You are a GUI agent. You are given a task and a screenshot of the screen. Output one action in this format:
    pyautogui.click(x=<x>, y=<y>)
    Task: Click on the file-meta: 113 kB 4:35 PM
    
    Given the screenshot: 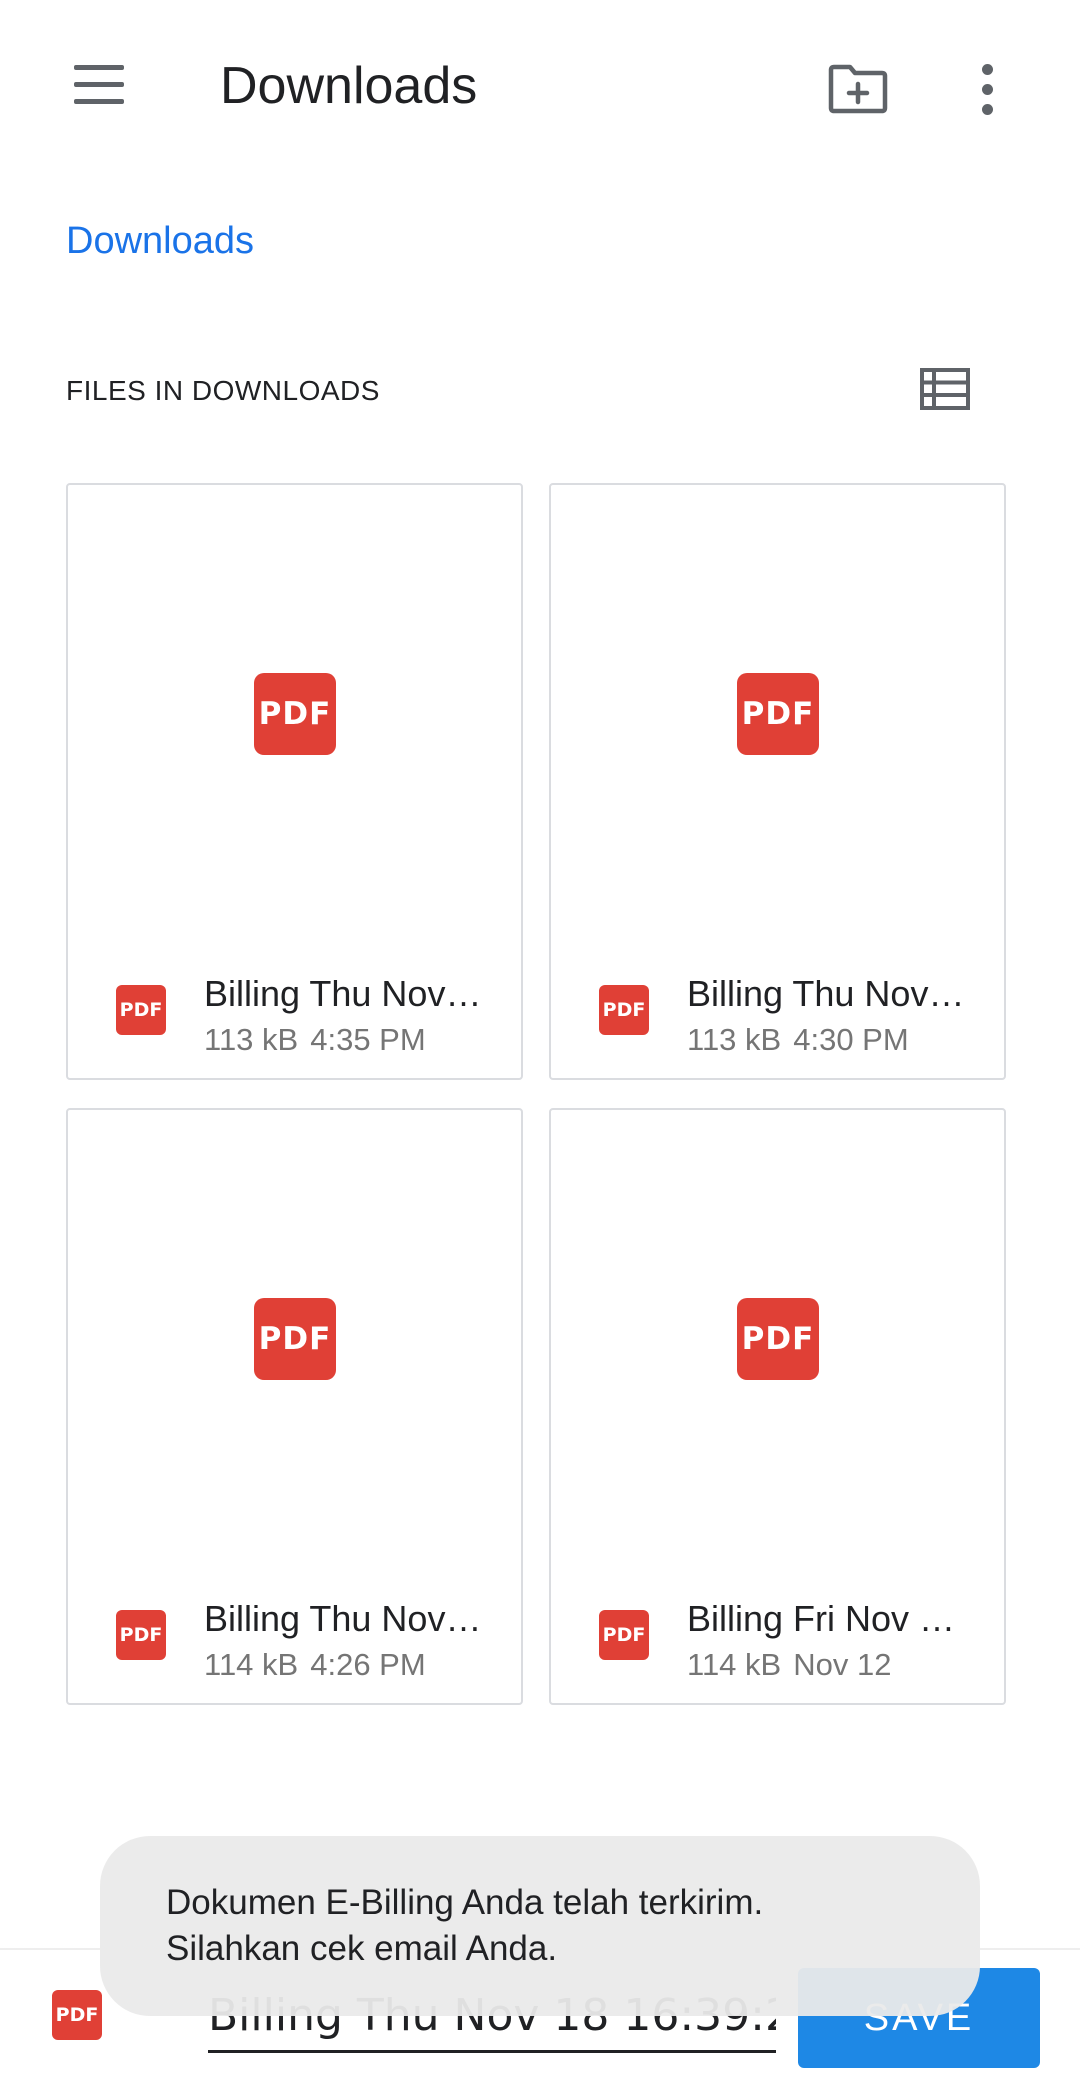 What is the action you would take?
    pyautogui.click(x=315, y=1040)
    